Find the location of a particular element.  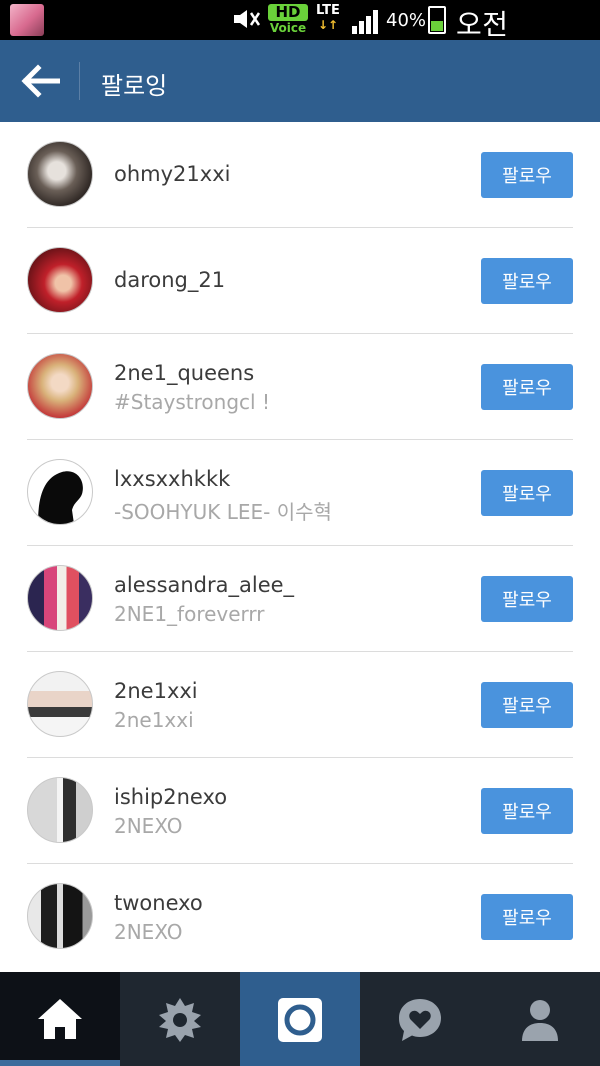

full-name: #Staystrongcl ! is located at coordinates (192, 402).